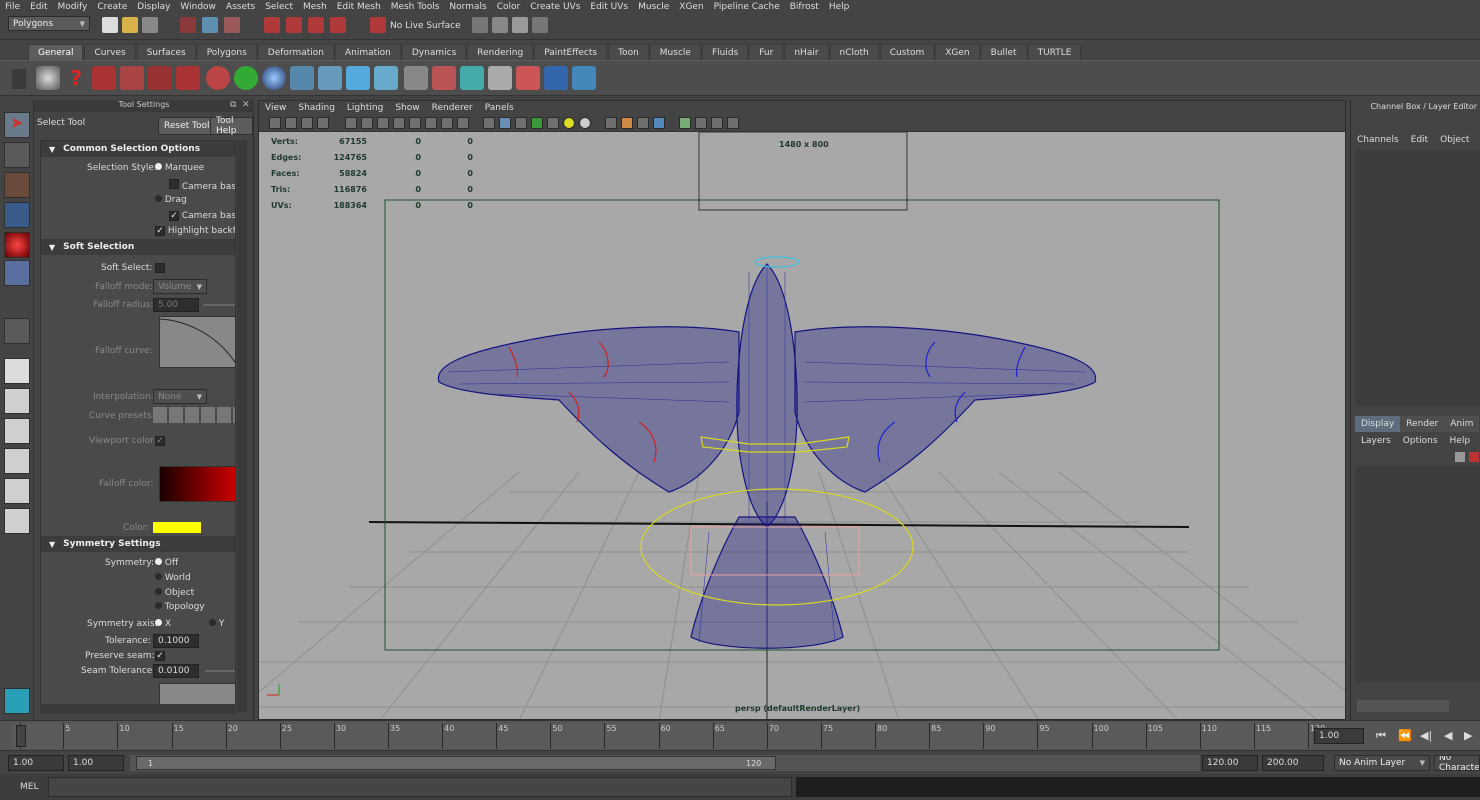 This screenshot has width=1480, height=800. What do you see at coordinates (431, 123) in the screenshot?
I see `safe-action-icon` at bounding box center [431, 123].